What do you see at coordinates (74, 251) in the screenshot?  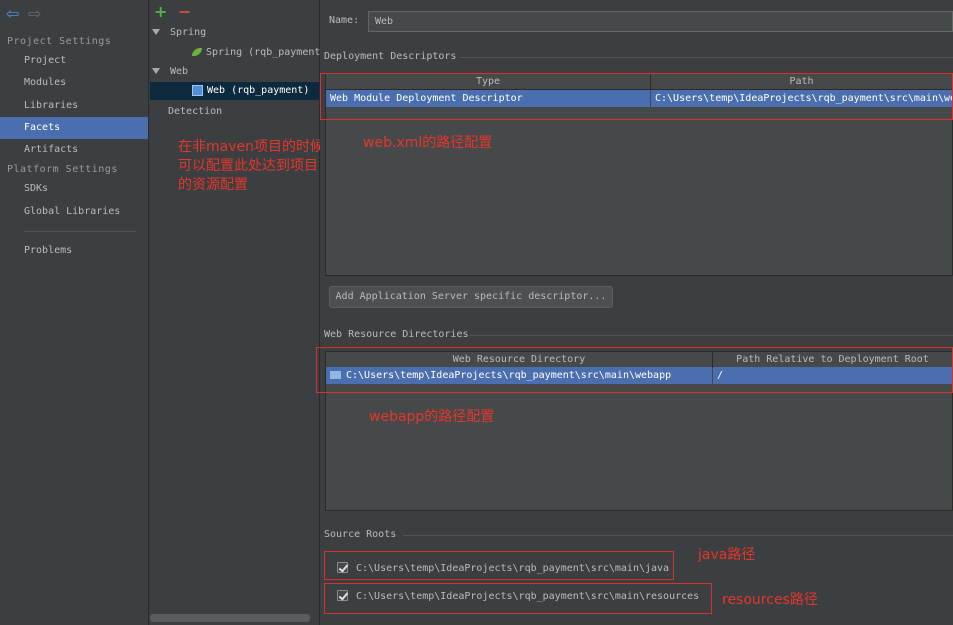 I see `nav-item-problems: Problems` at bounding box center [74, 251].